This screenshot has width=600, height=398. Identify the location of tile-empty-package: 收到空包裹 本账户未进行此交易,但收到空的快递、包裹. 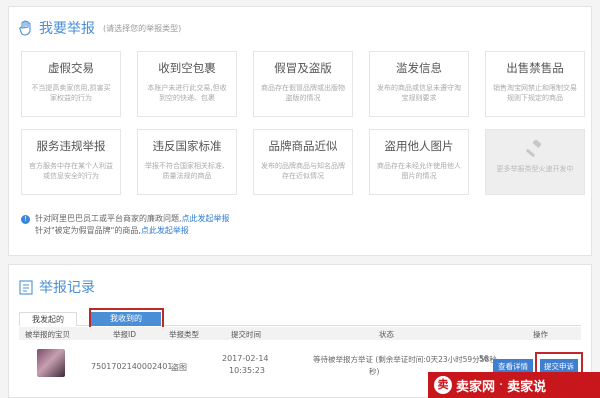
(187, 84).